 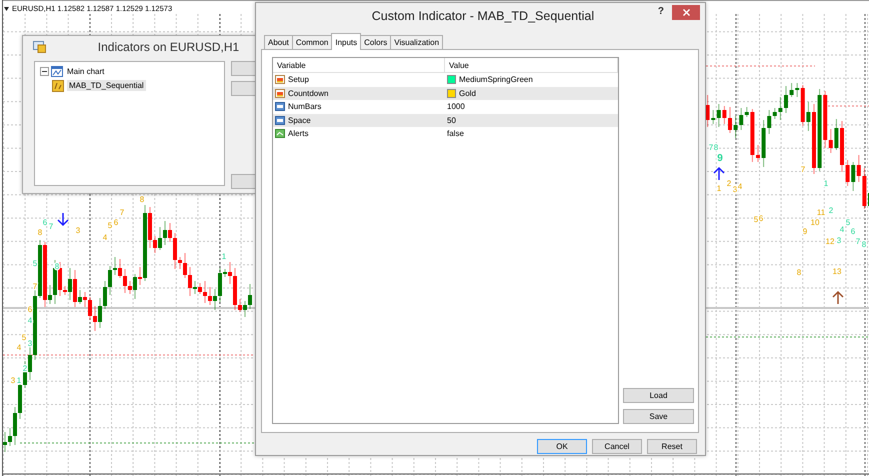 What do you see at coordinates (562, 446) in the screenshot?
I see `dialog-button: OK` at bounding box center [562, 446].